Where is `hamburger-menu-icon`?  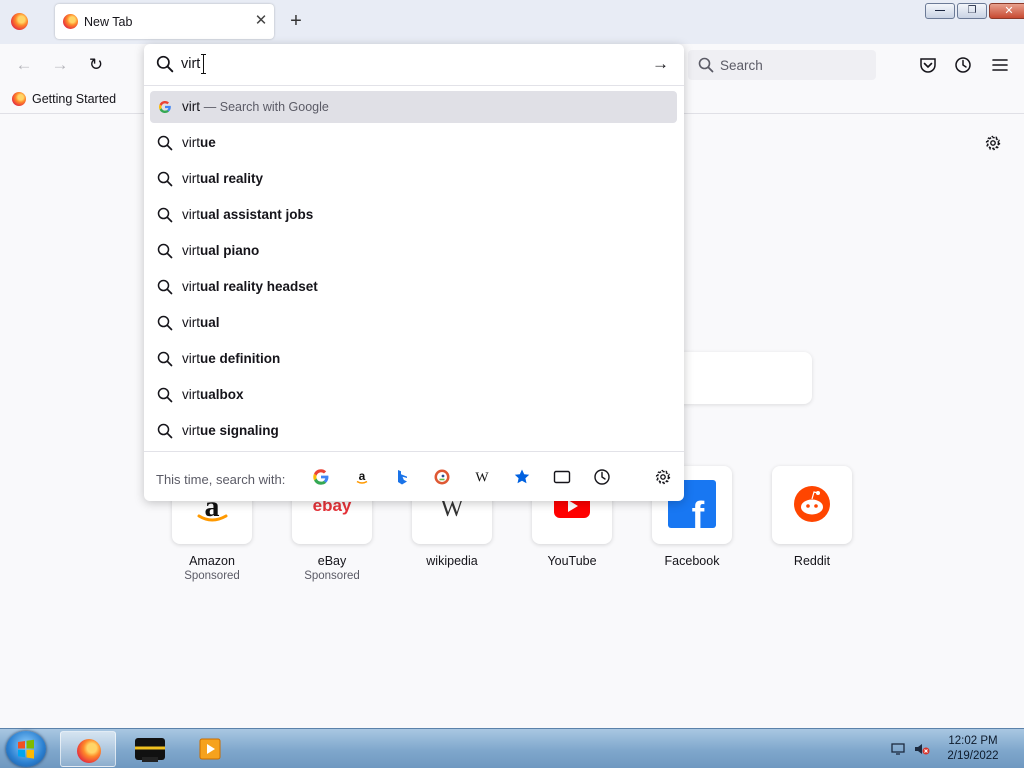 hamburger-menu-icon is located at coordinates (1000, 65).